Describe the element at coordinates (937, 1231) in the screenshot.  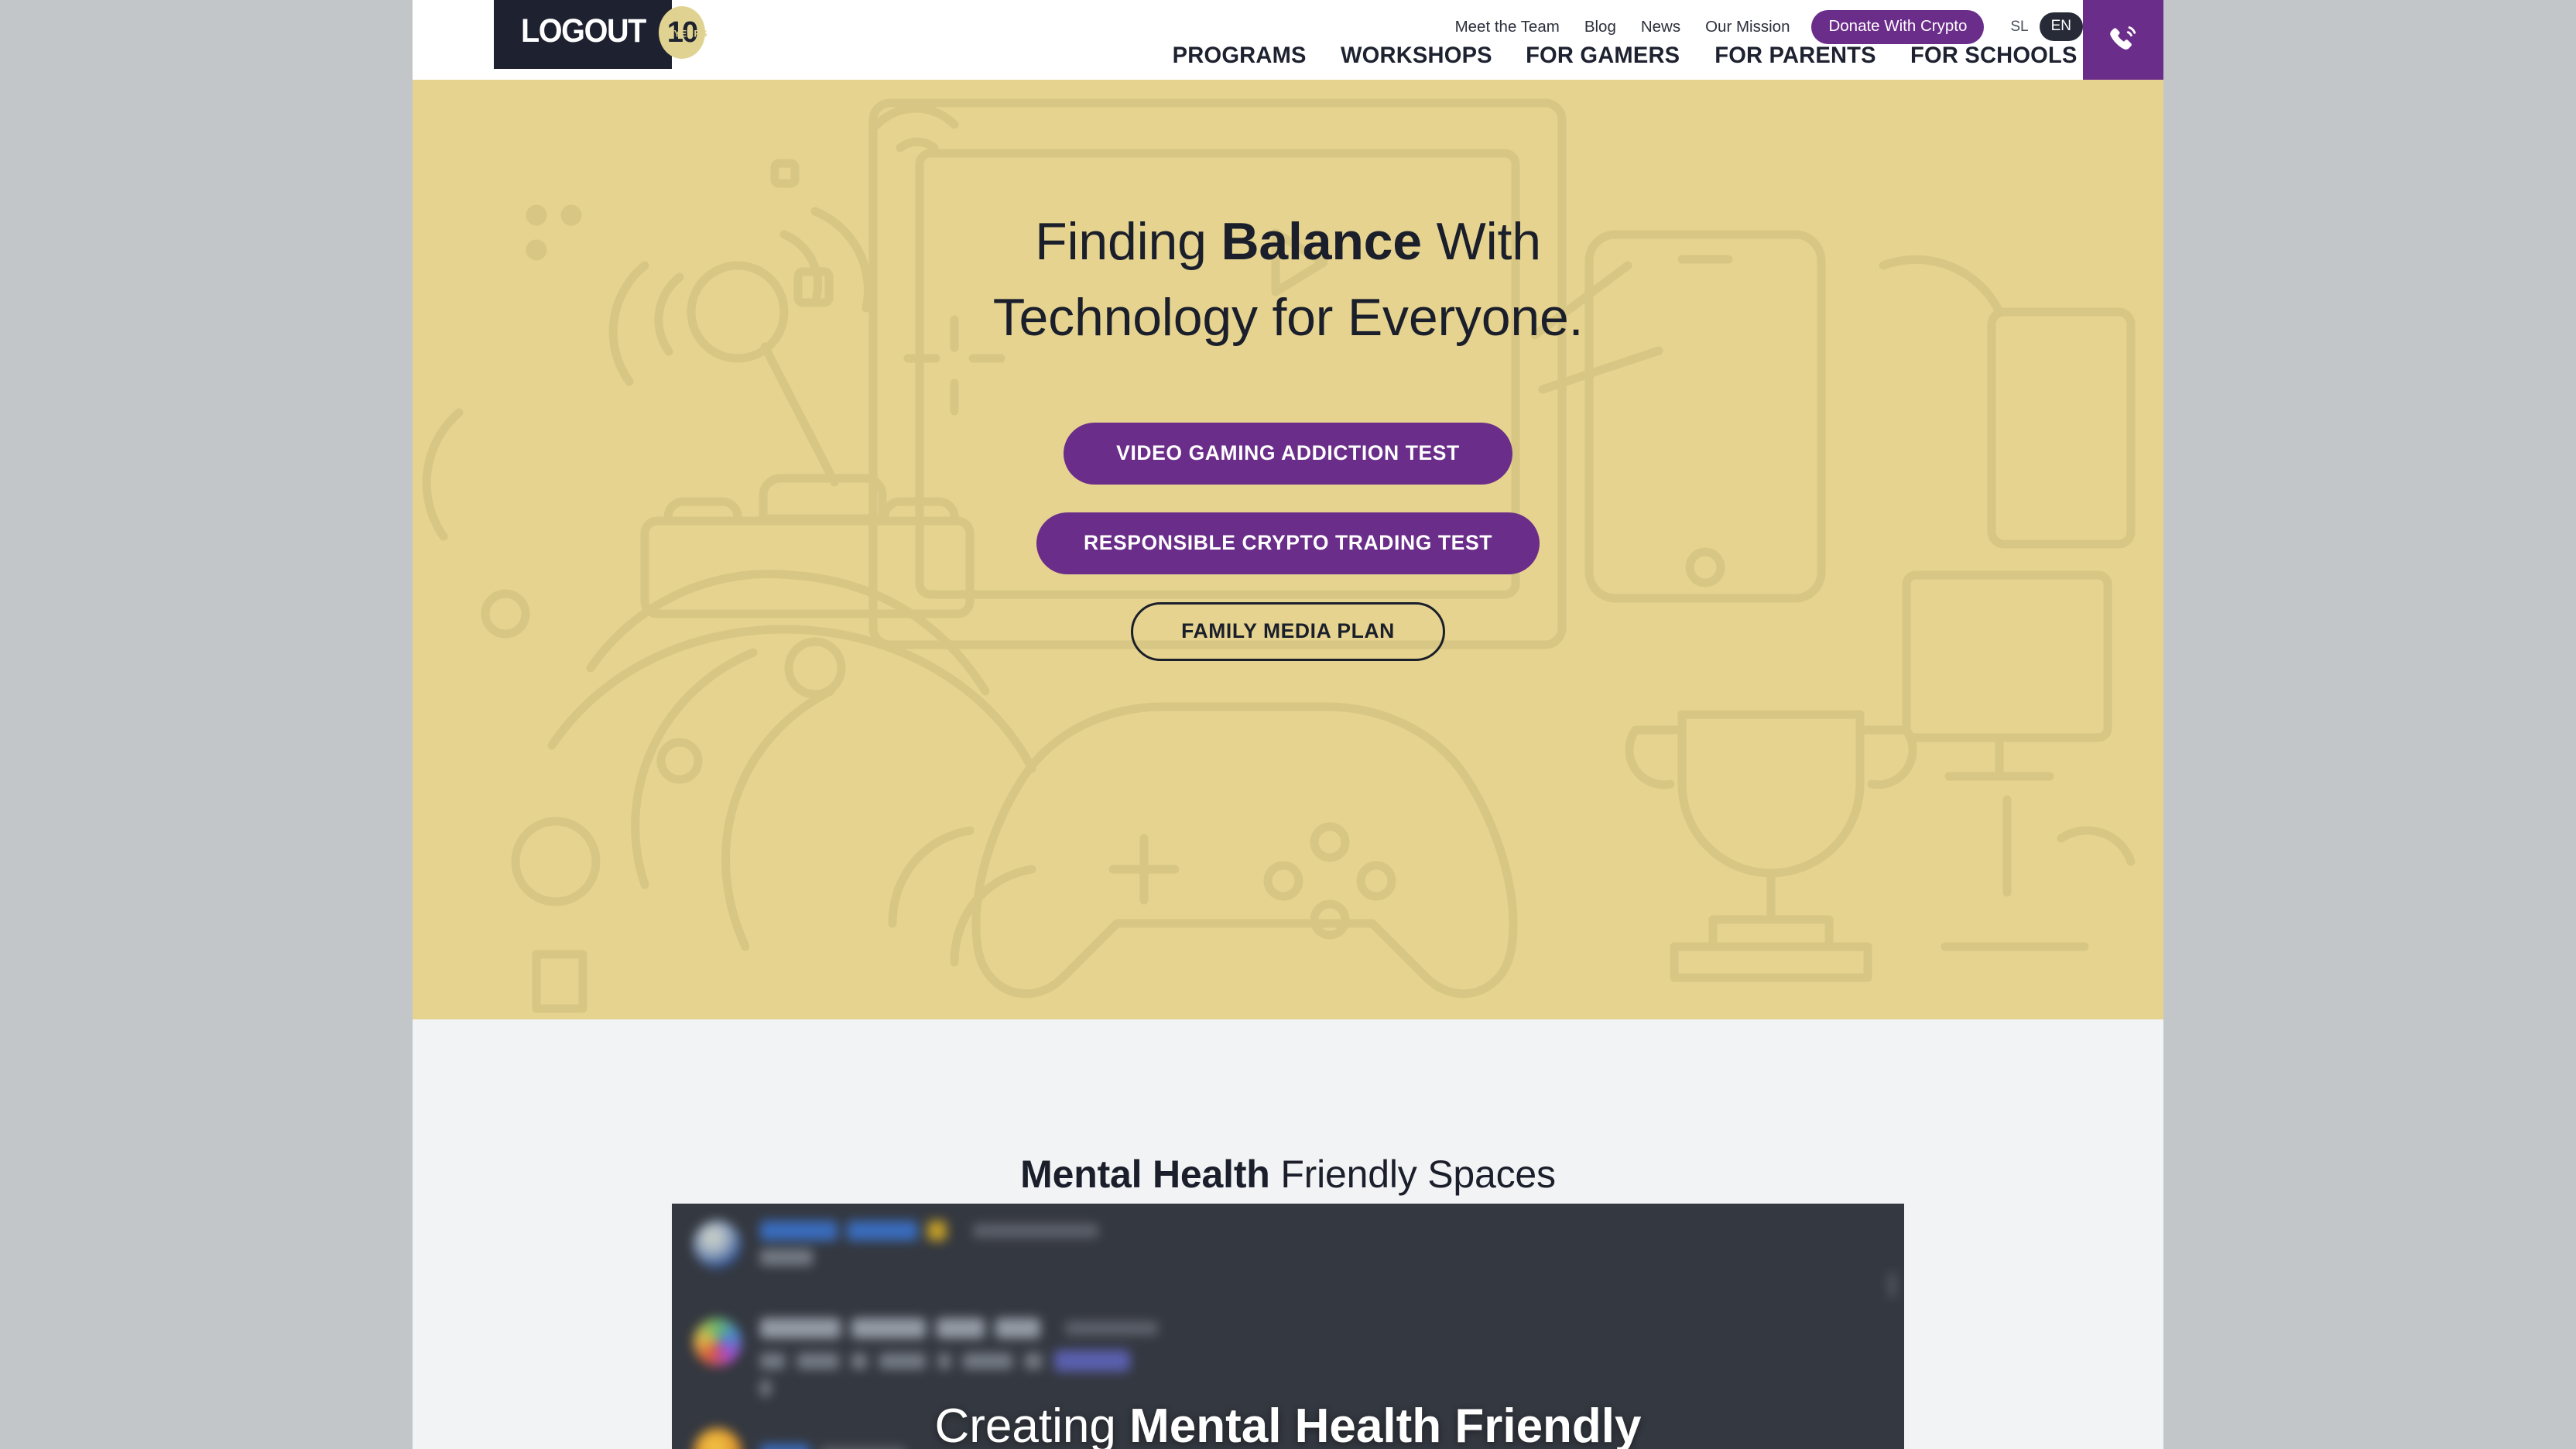
I see `chat-badge-icon` at that location.